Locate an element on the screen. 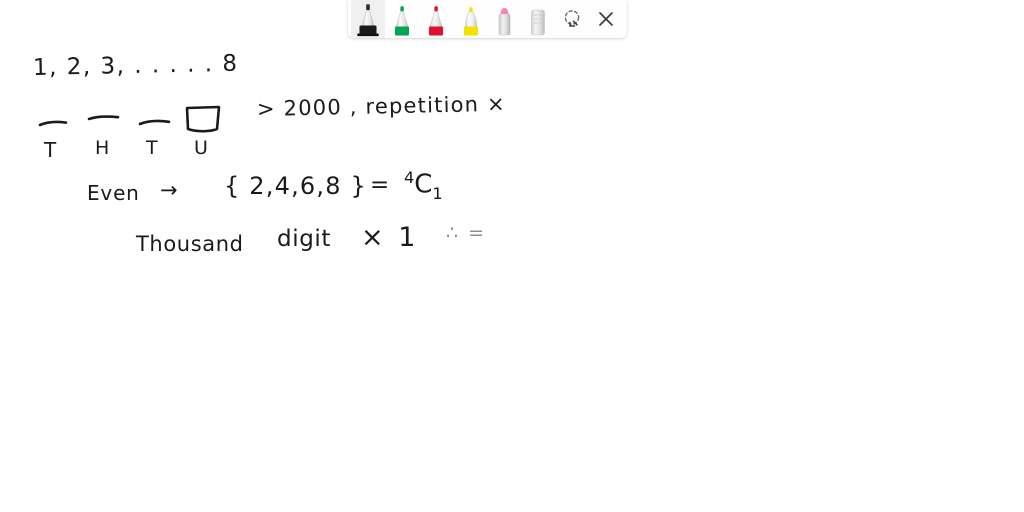  place-value-label-tens: T is located at coordinates (152, 148).